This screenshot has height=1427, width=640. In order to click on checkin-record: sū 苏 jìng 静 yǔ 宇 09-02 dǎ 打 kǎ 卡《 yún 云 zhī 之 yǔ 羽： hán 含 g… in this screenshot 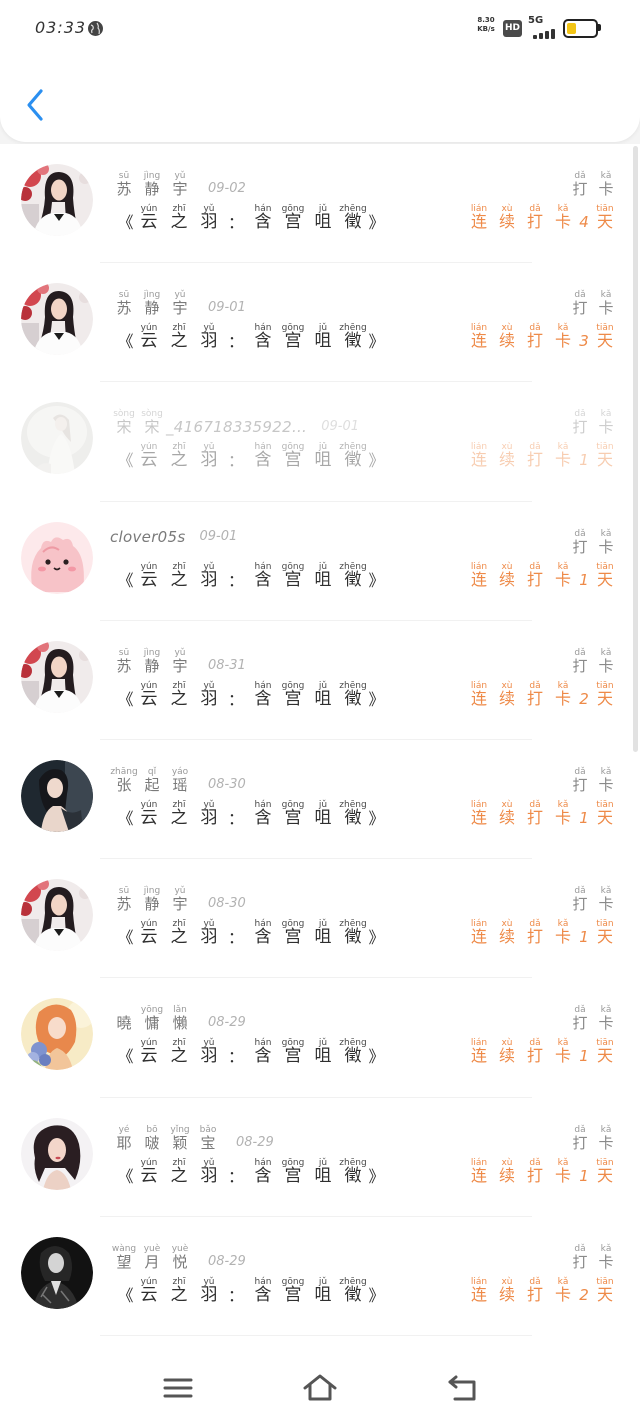, I will do `click(320, 204)`.